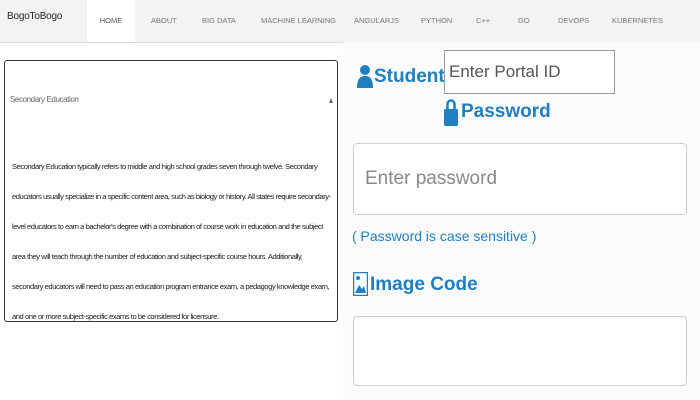  I want to click on portal-id-input, so click(529, 72).